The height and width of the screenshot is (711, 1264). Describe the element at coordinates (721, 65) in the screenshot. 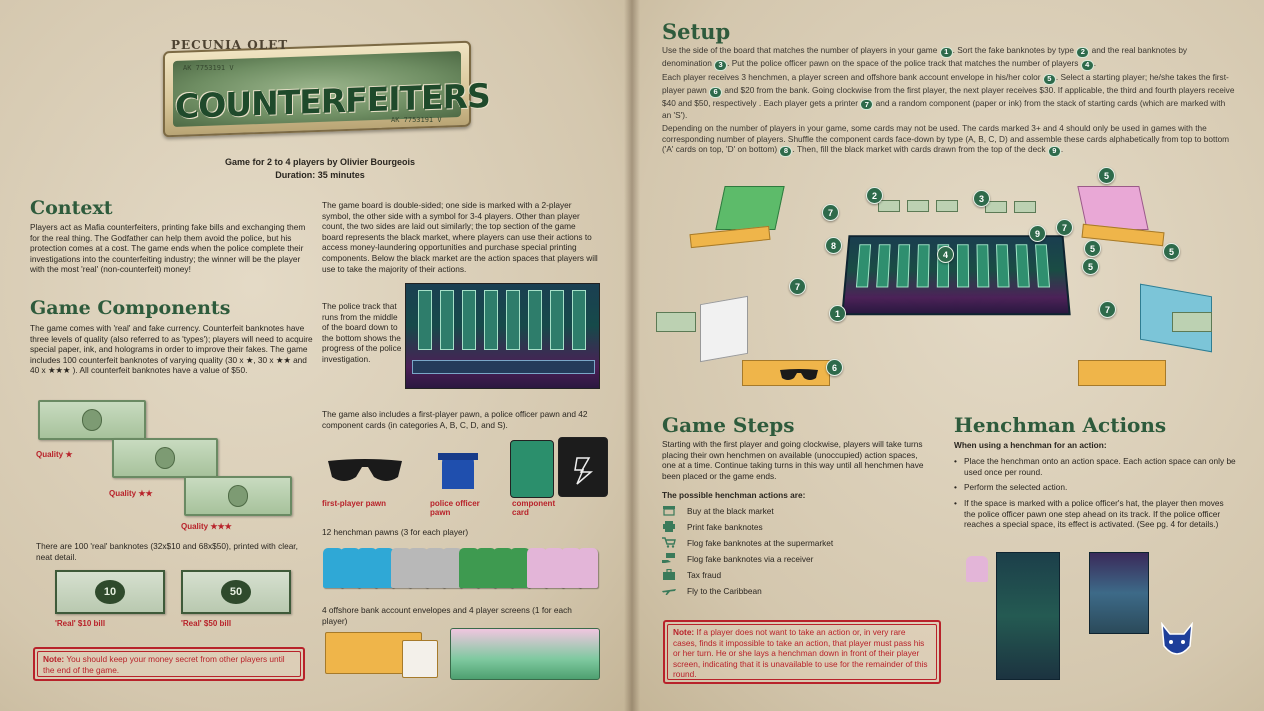

I see `marker-3: 3` at that location.